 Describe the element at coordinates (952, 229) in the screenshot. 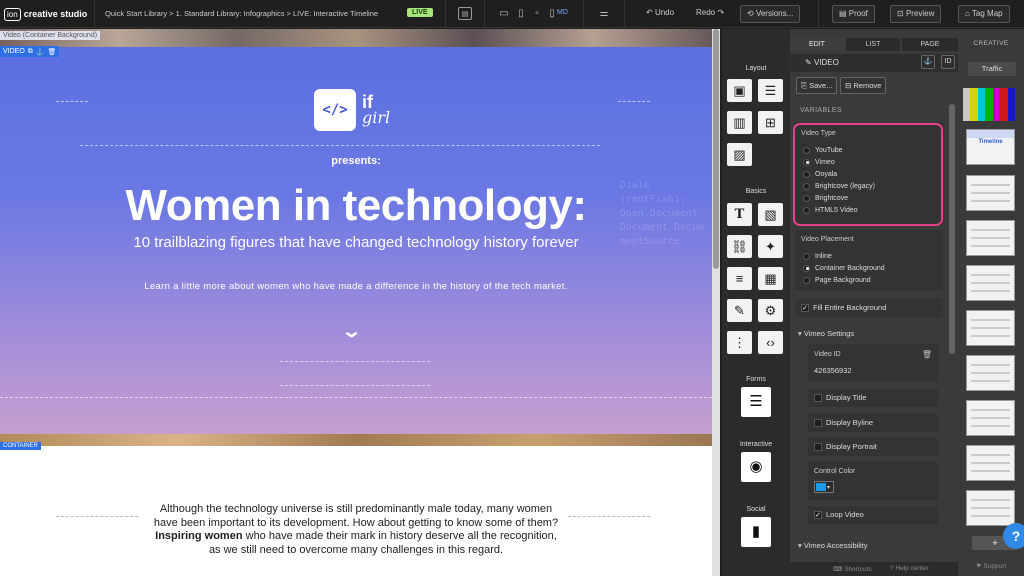

I see `panel-scrollbar` at that location.